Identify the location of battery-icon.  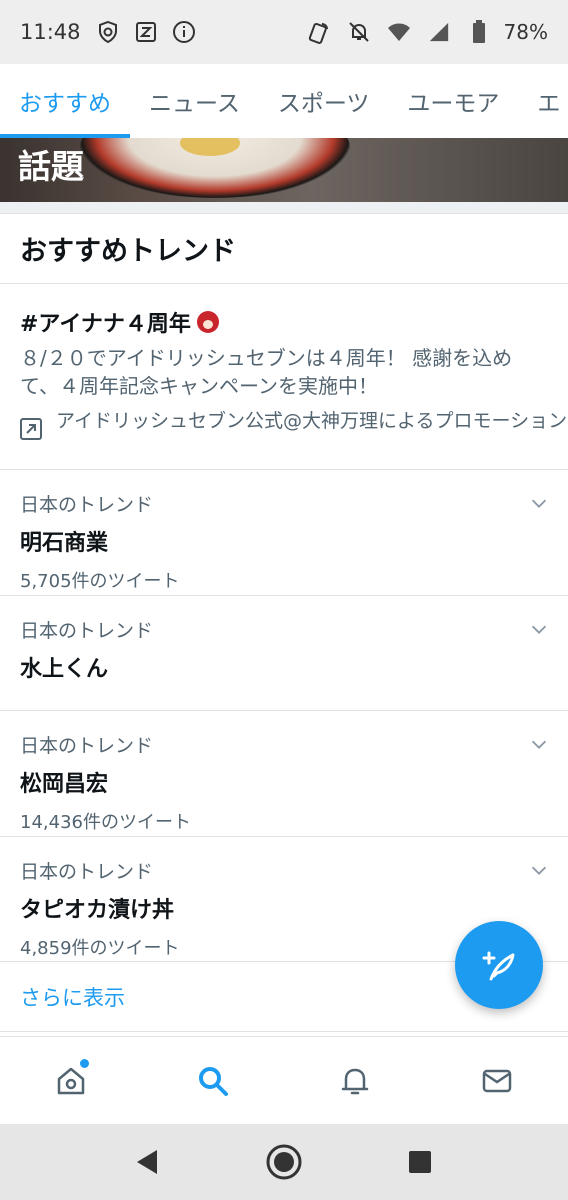
(479, 32).